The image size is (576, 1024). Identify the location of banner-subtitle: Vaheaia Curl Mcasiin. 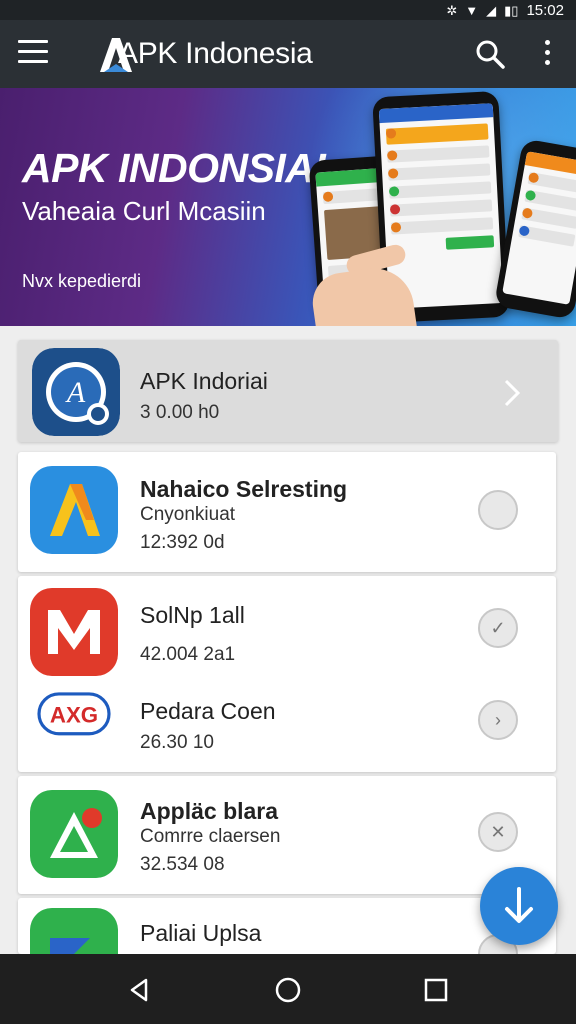
(144, 211).